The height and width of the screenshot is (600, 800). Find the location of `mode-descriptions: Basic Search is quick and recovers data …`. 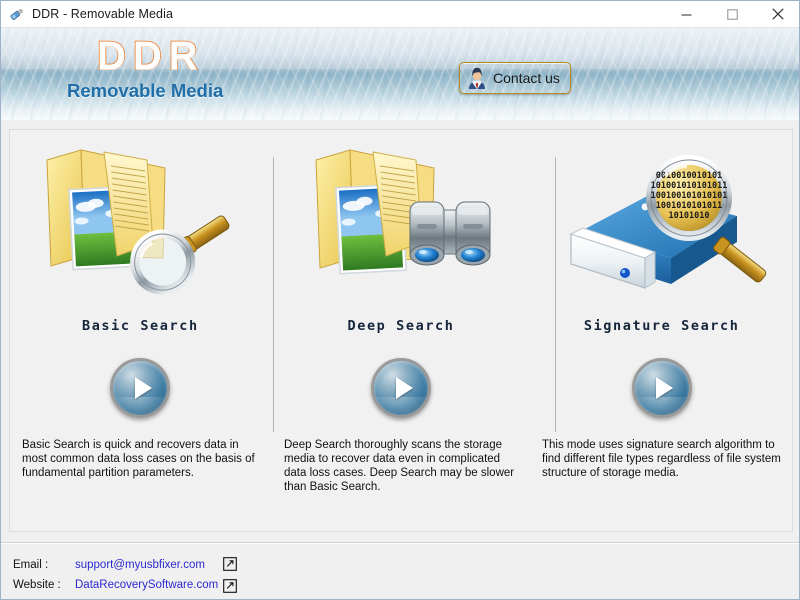

mode-descriptions: Basic Search is quick and recovers data … is located at coordinates (402, 466).